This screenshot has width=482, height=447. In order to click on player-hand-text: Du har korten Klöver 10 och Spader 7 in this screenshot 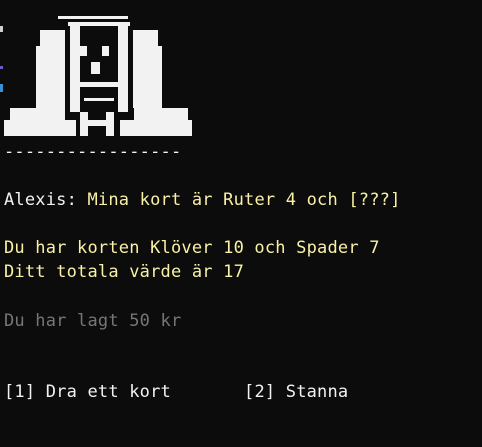, I will do `click(192, 248)`.